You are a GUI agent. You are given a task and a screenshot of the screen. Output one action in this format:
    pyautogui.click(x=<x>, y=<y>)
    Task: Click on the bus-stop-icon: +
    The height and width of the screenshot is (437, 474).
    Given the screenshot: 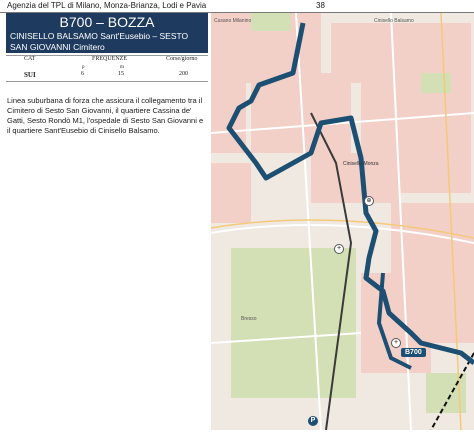 What is the action you would take?
    pyautogui.click(x=396, y=343)
    